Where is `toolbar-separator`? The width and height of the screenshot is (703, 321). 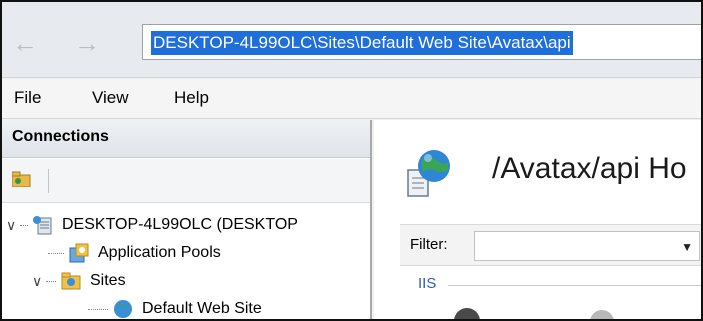
toolbar-separator is located at coordinates (48, 181).